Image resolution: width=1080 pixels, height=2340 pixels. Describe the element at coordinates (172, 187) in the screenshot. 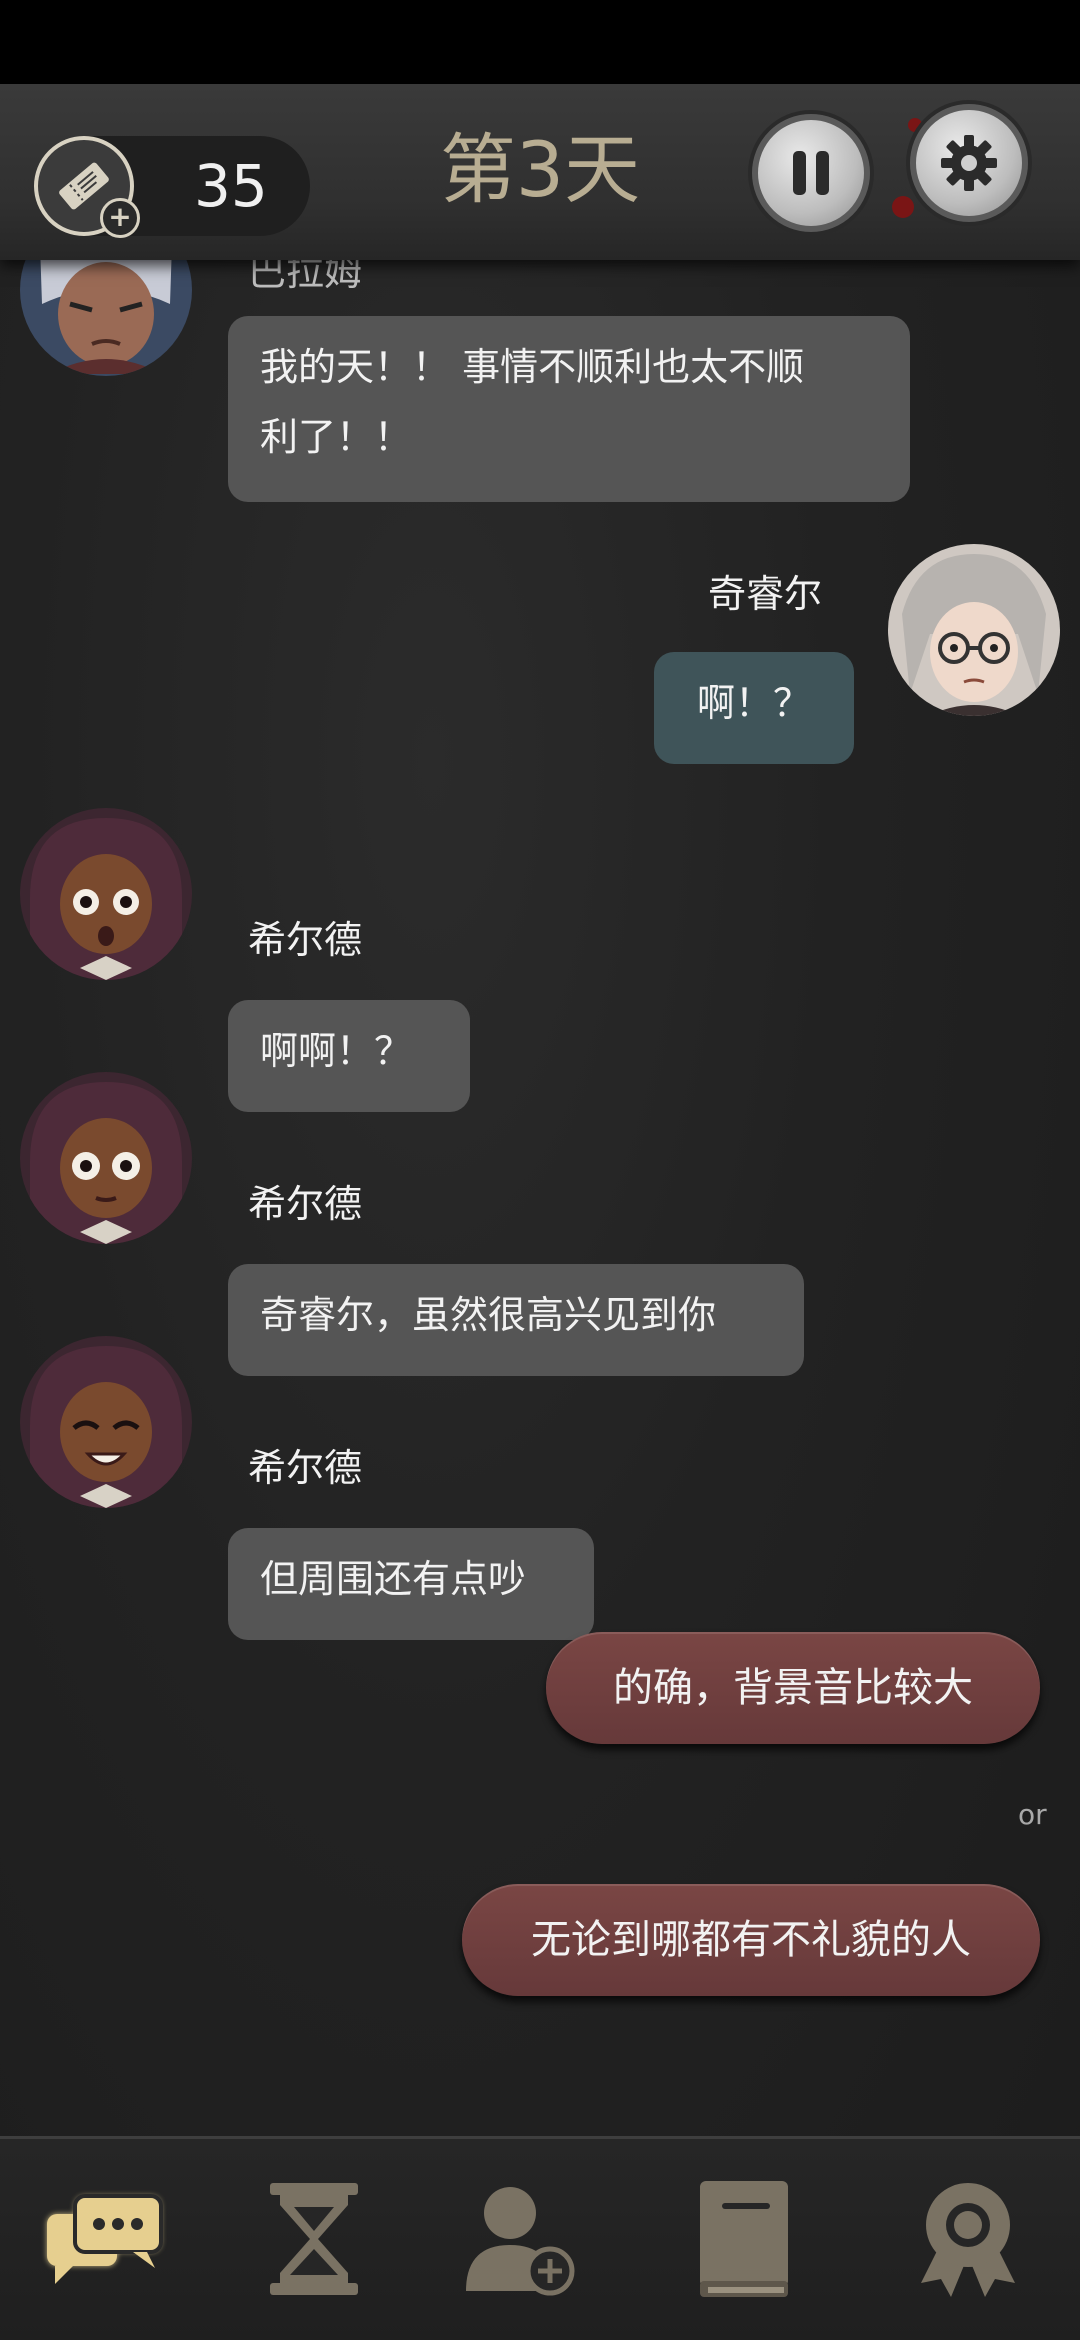

I see `ticket-counter: + 35` at that location.